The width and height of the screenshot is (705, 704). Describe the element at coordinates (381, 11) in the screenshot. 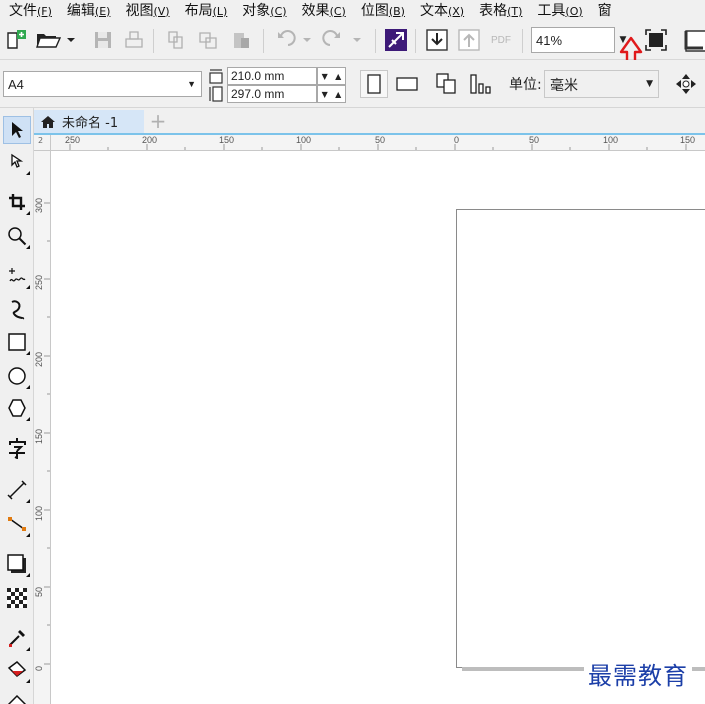

I see `menu-bitmaps: 位图(B)` at that location.